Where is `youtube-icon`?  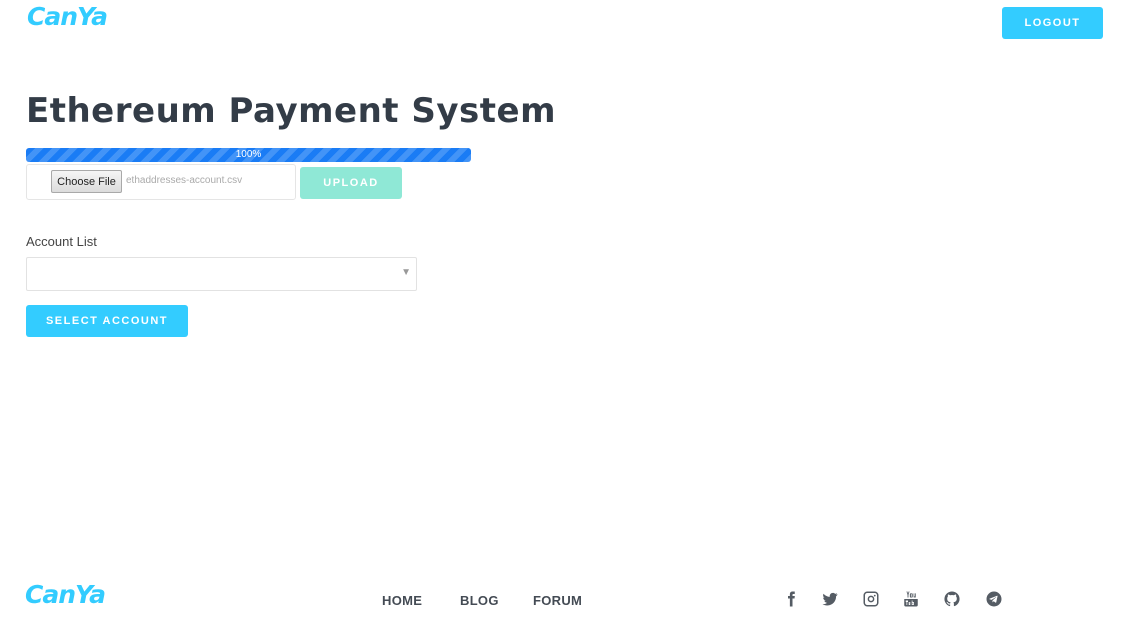
youtube-icon is located at coordinates (911, 599).